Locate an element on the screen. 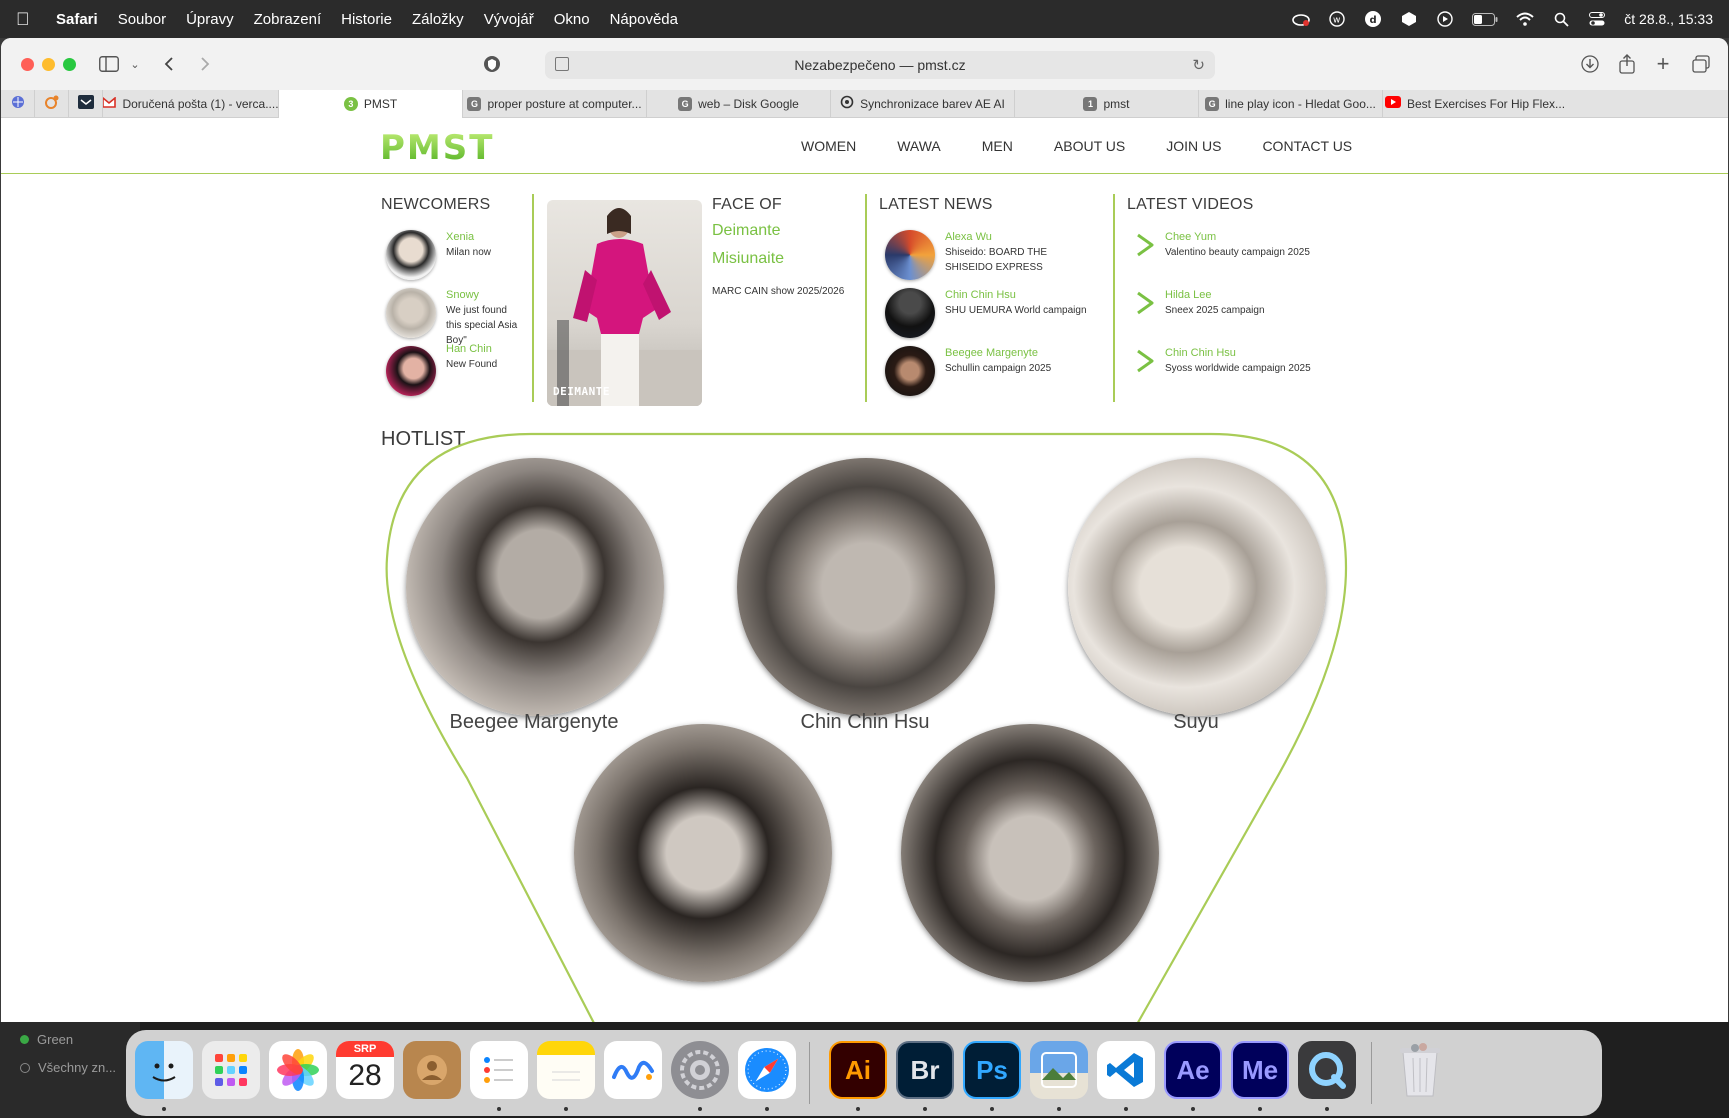 The image size is (1729, 1118). menu-okno: Okno is located at coordinates (572, 19).